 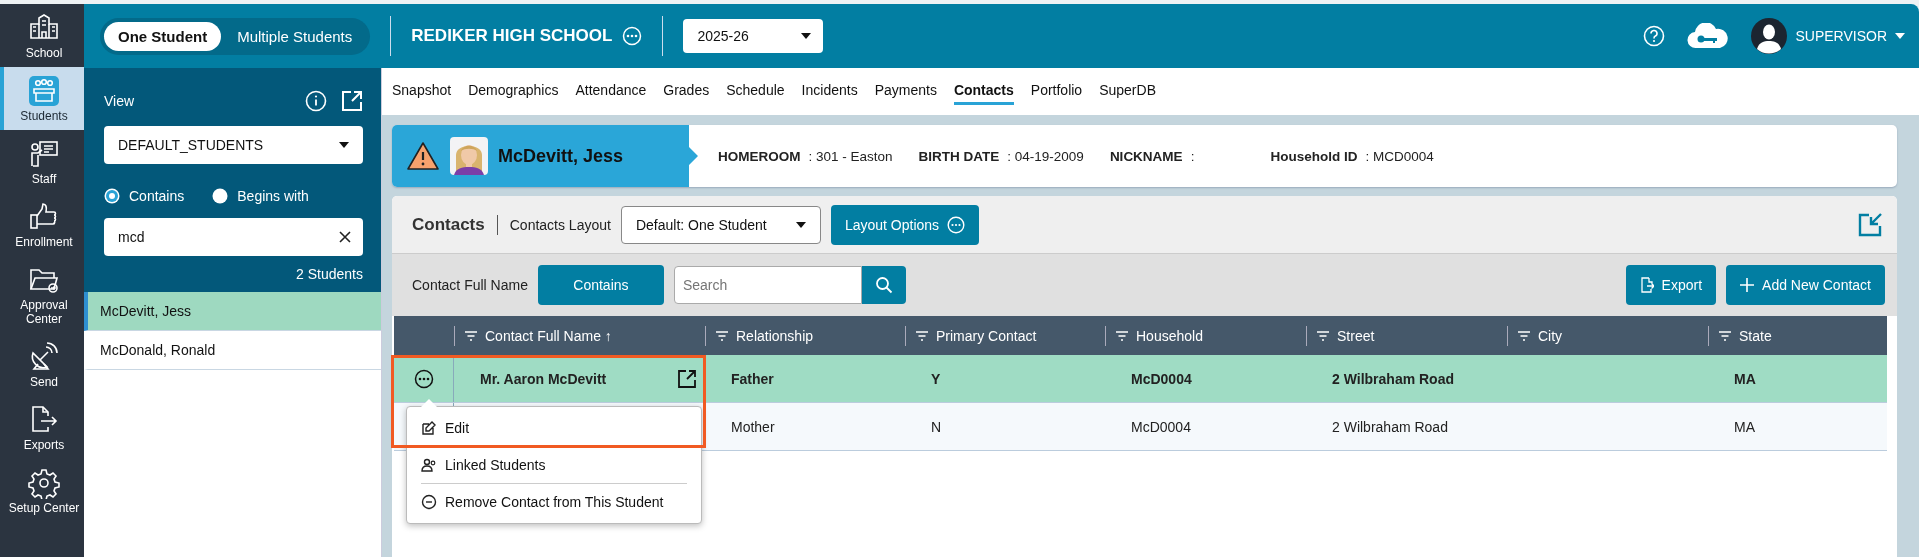 What do you see at coordinates (329, 274) in the screenshot?
I see `result-count: 2 Students` at bounding box center [329, 274].